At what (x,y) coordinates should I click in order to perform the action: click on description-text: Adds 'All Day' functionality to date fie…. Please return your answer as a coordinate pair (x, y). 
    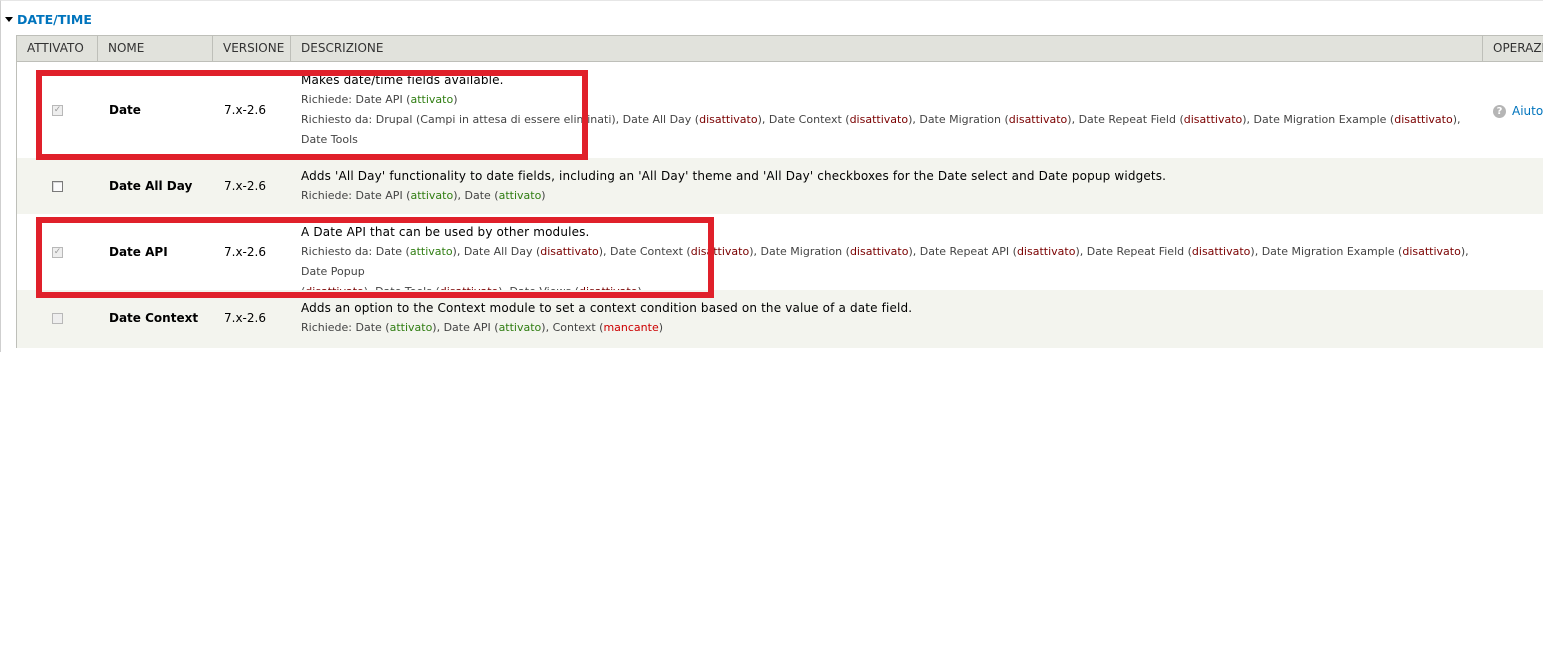
    Looking at the image, I should click on (734, 176).